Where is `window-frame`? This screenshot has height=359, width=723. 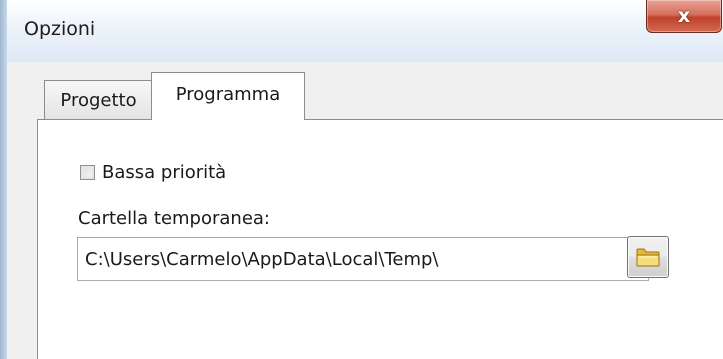
window-frame is located at coordinates (3, 179).